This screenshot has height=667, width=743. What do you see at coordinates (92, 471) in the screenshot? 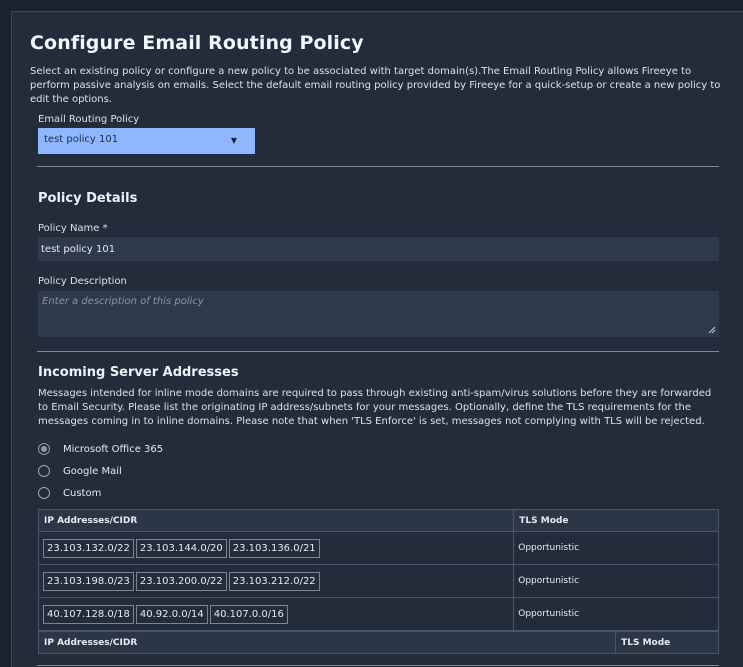
I see `radio-label: Google Mail` at bounding box center [92, 471].